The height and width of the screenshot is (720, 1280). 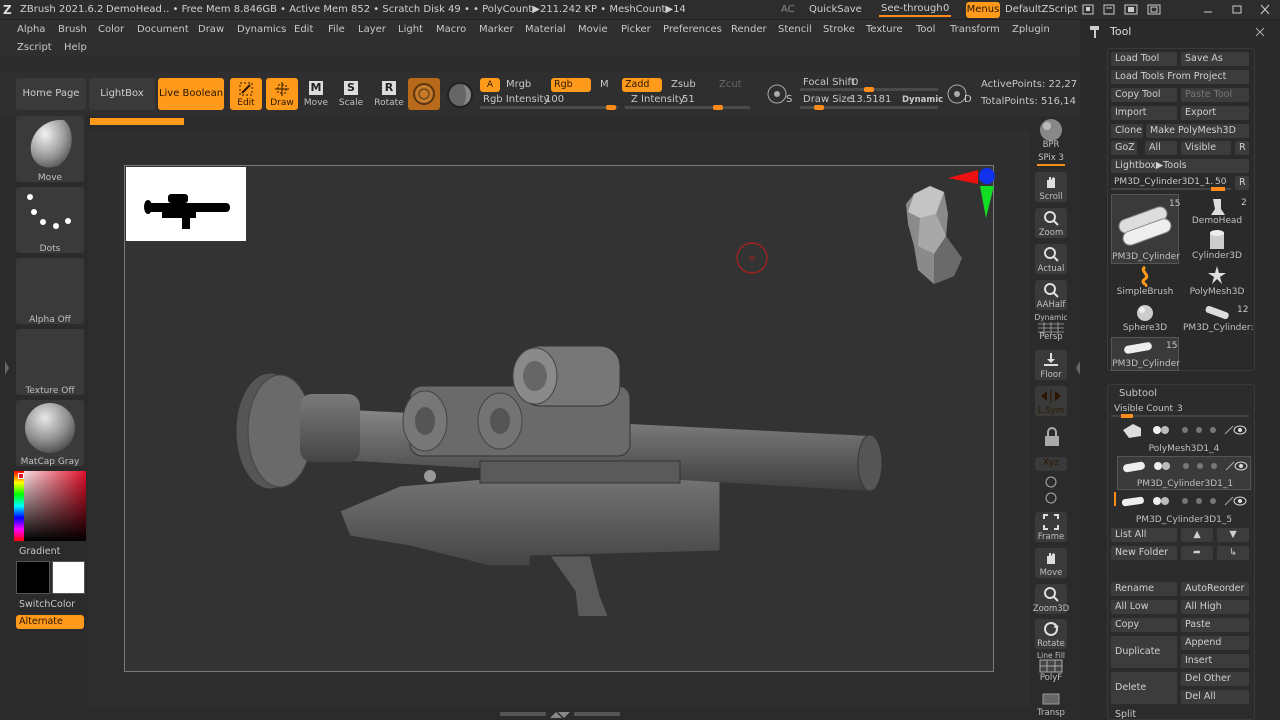 What do you see at coordinates (490, 85) in the screenshot?
I see `a-toggle: A` at bounding box center [490, 85].